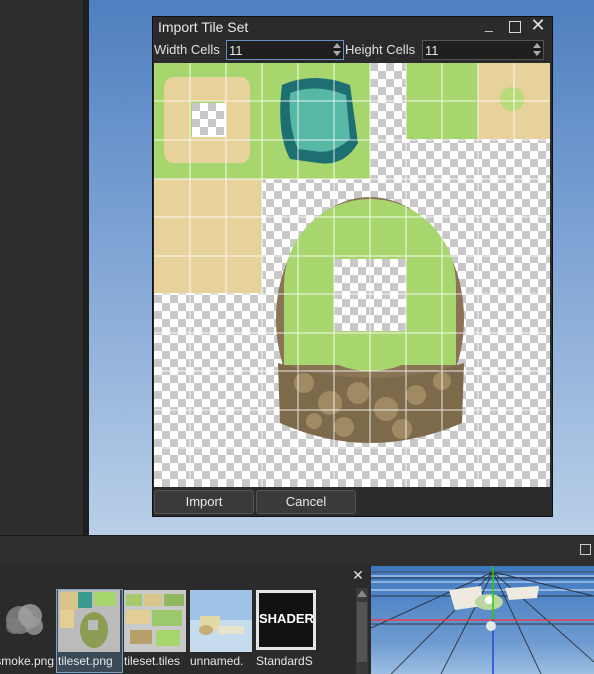 The width and height of the screenshot is (594, 674). Describe the element at coordinates (362, 593) in the screenshot. I see `scroll-up-icon` at that location.